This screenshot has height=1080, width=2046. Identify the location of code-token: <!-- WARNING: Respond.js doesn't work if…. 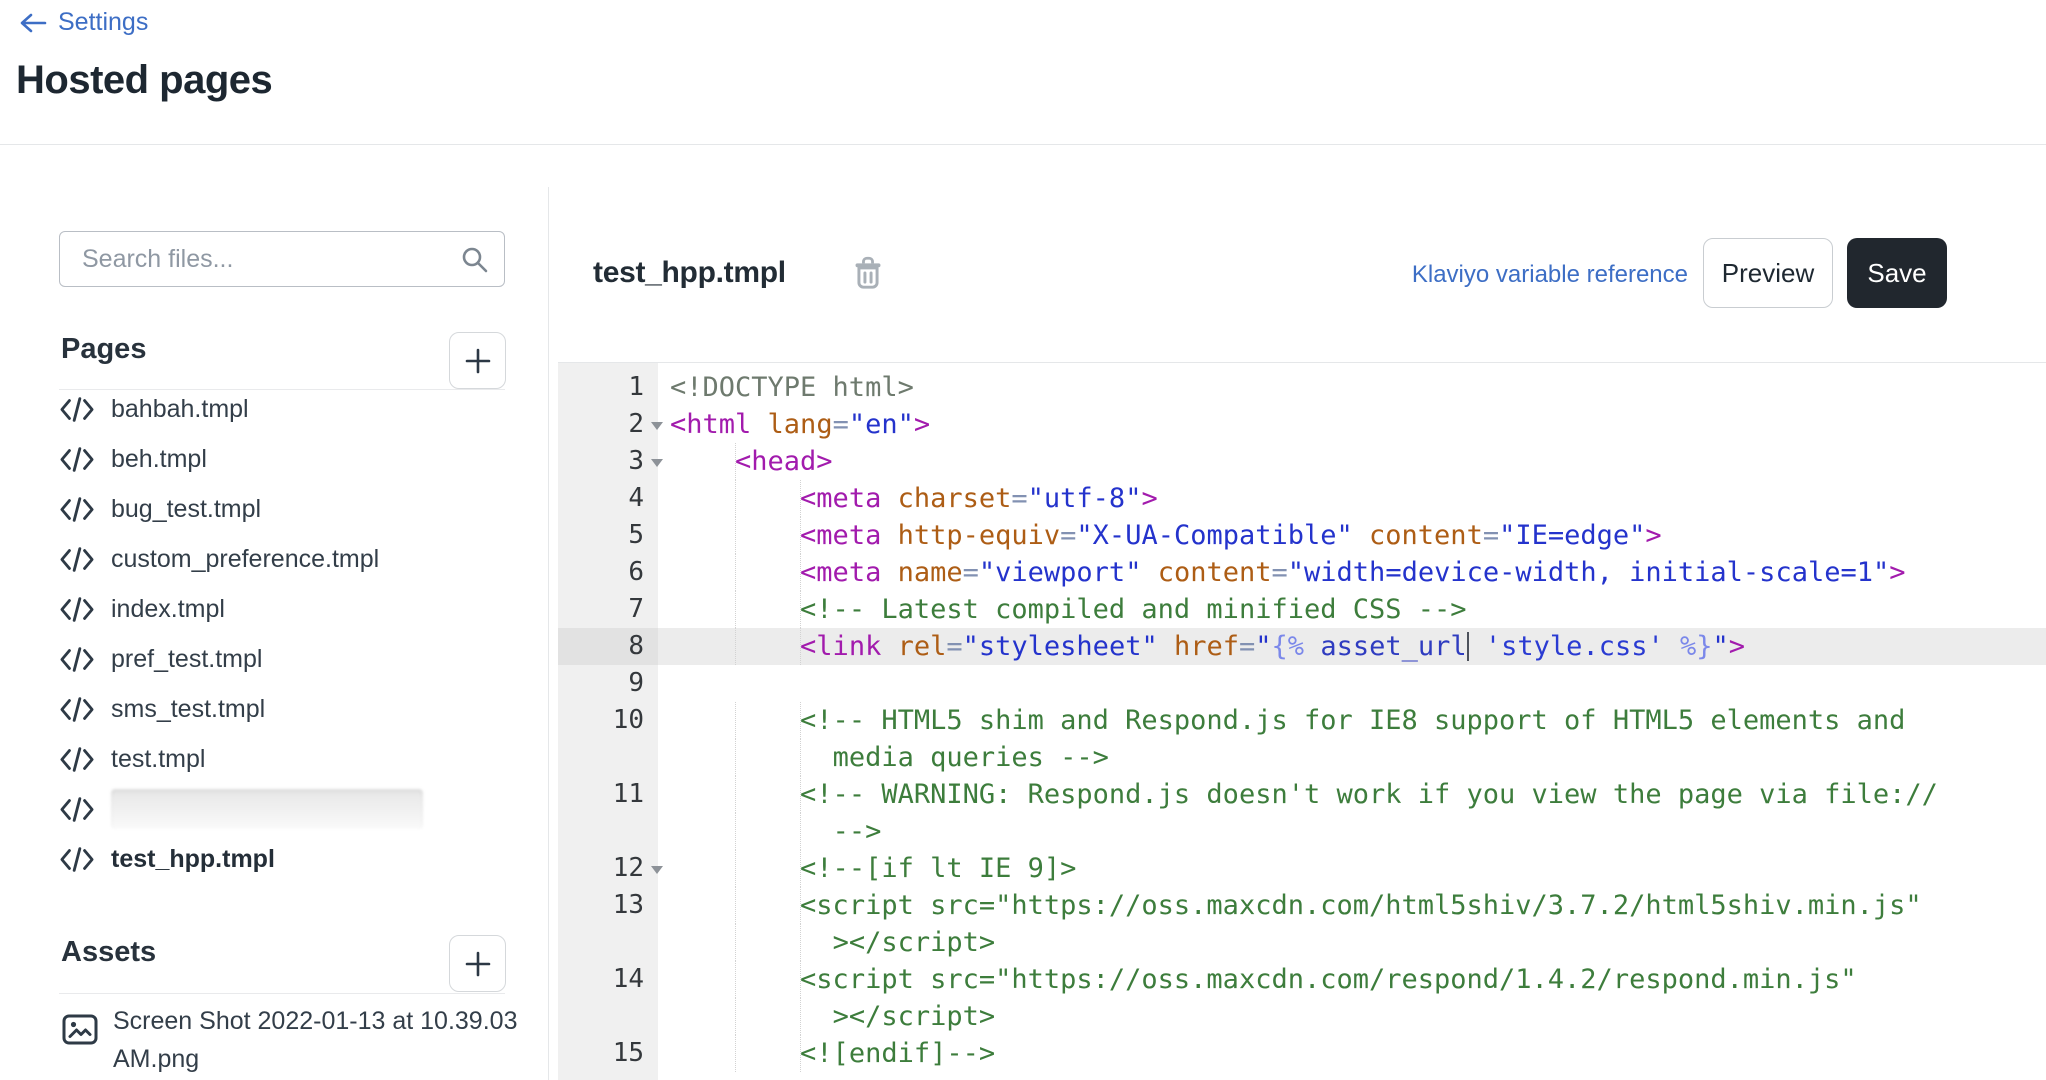
(1369, 794).